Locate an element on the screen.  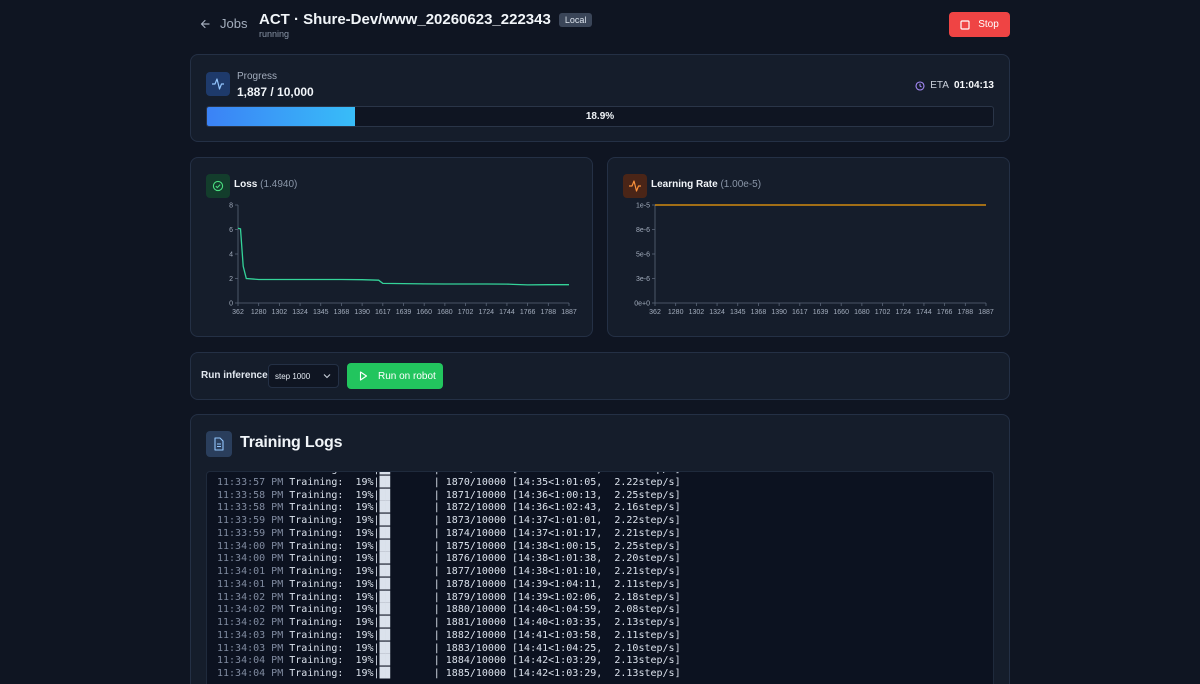
y-tick-label: 2 is located at coordinates (231, 279).